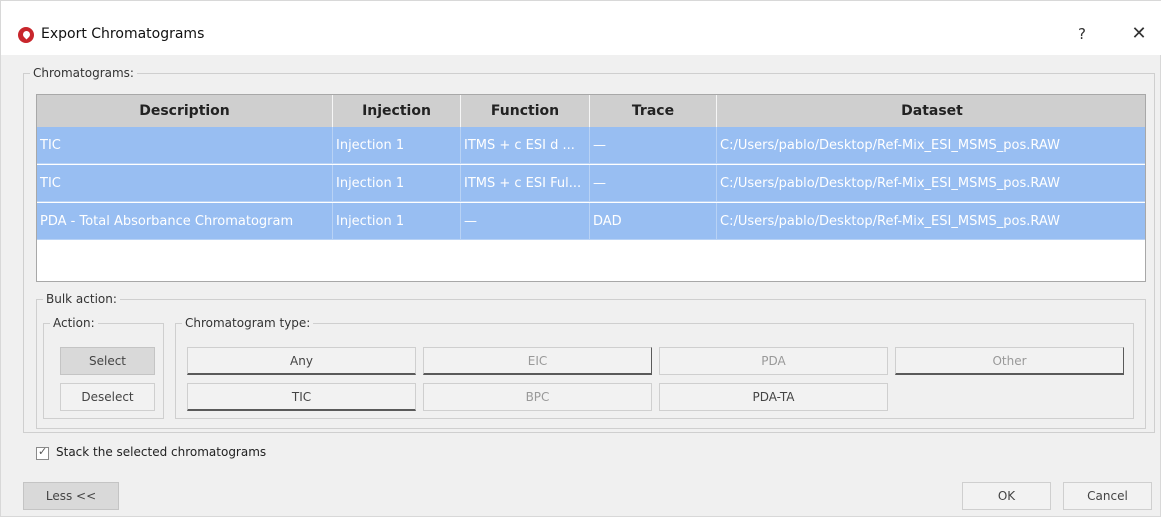 Image resolution: width=1161 pixels, height=517 pixels. What do you see at coordinates (1139, 34) in the screenshot?
I see `close-icon: ✕` at bounding box center [1139, 34].